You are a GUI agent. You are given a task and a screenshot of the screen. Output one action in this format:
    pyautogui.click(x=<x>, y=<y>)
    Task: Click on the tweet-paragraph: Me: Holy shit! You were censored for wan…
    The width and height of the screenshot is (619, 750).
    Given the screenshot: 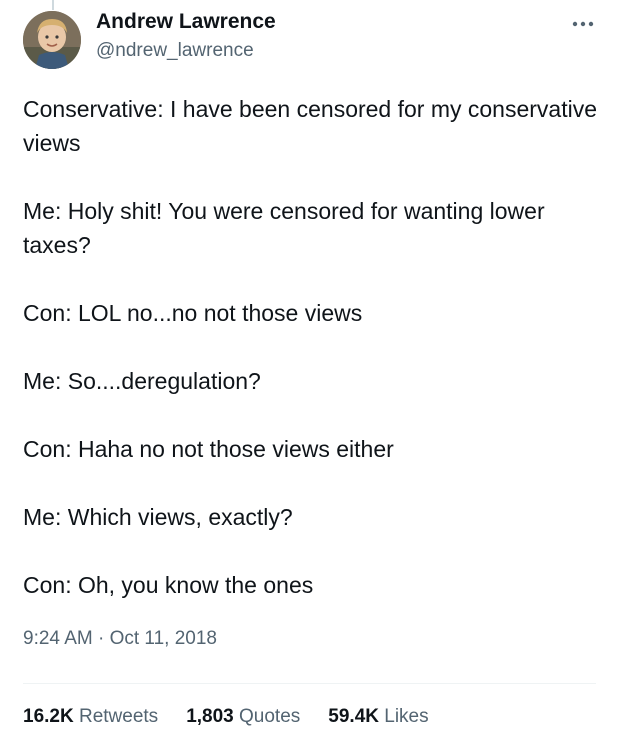 What is the action you would take?
    pyautogui.click(x=284, y=228)
    